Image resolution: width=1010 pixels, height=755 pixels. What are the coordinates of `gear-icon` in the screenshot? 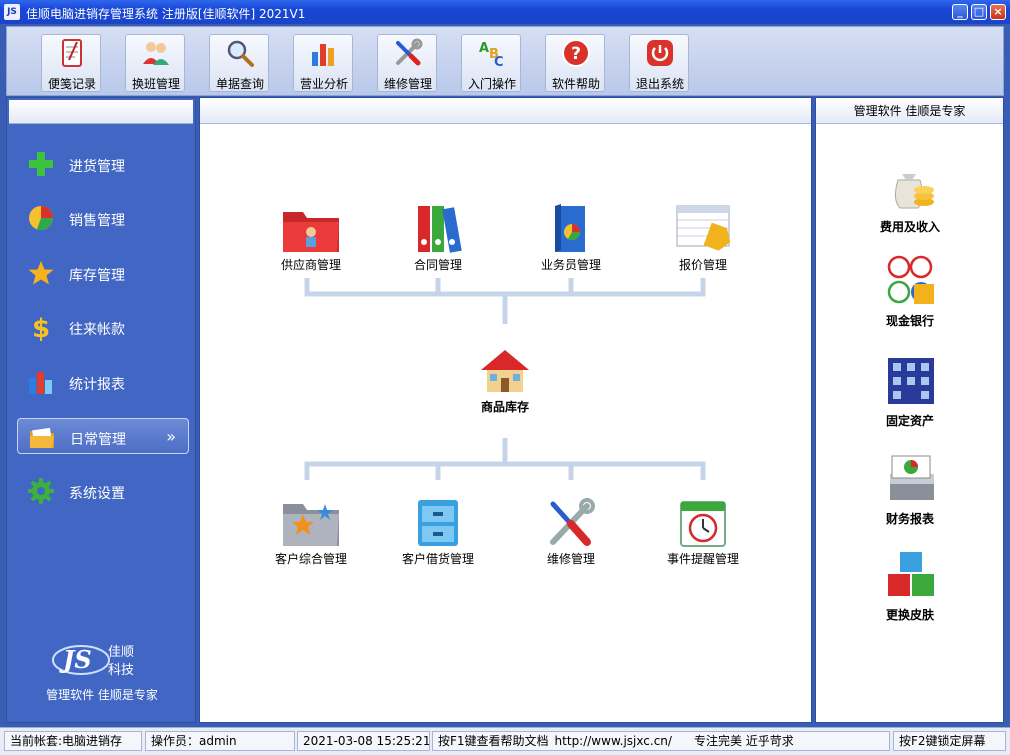 It's located at (41, 491).